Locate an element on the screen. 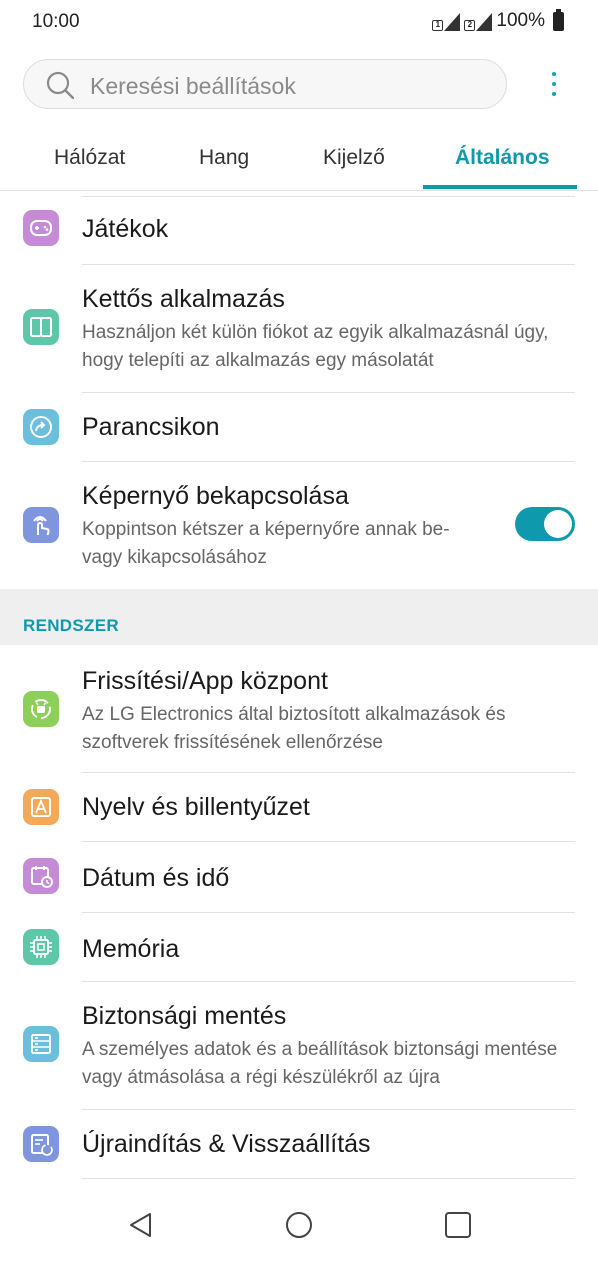 This screenshot has width=598, height=1262. screen-on-toggle is located at coordinates (545, 524).